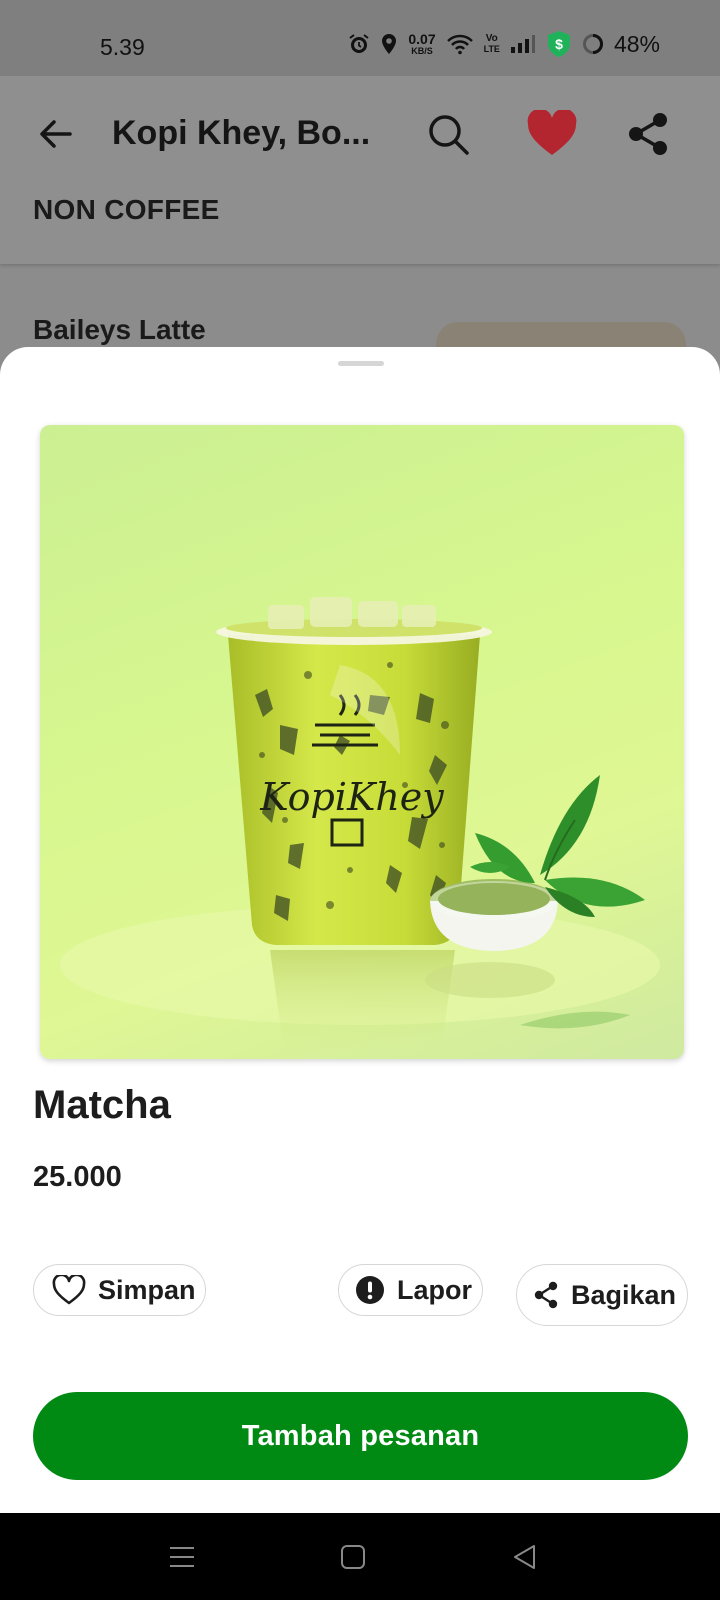  I want to click on menu-icon, so click(182, 1557).